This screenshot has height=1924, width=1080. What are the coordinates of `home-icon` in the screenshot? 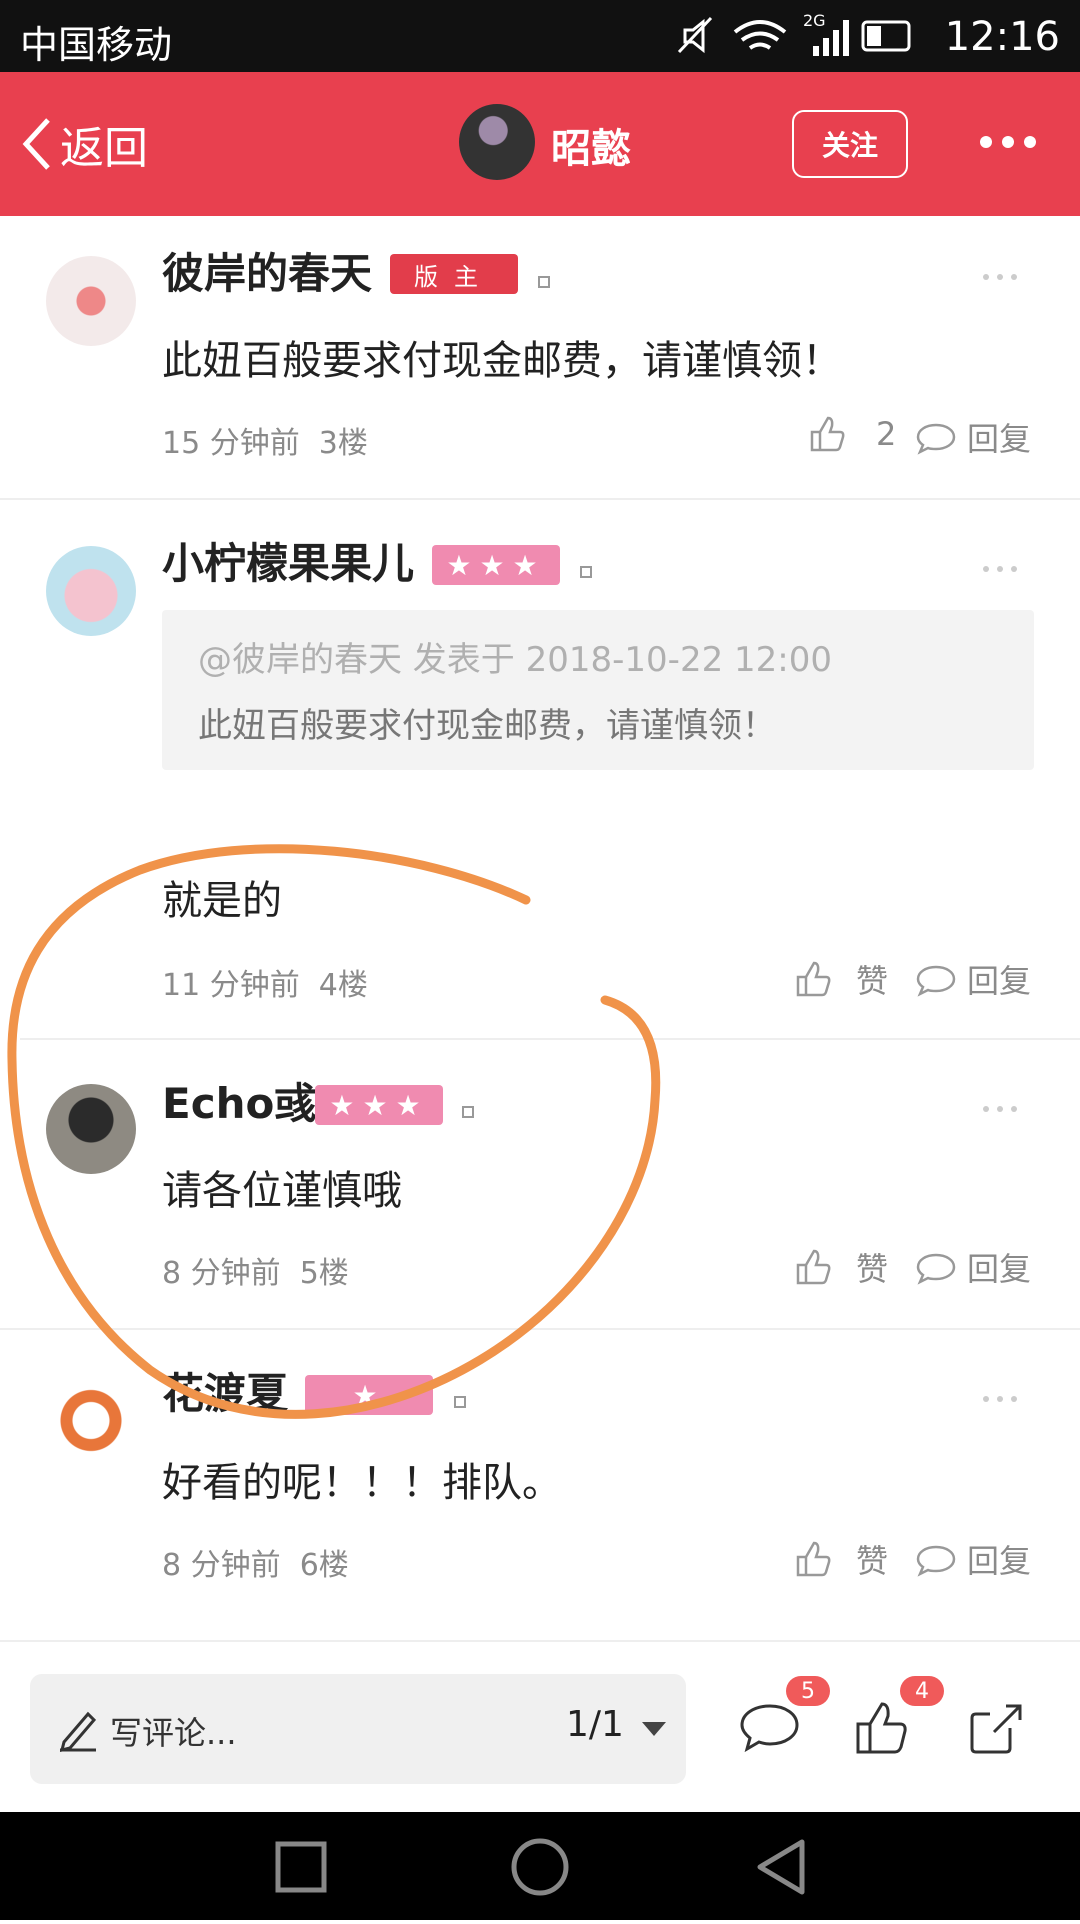 It's located at (540, 1867).